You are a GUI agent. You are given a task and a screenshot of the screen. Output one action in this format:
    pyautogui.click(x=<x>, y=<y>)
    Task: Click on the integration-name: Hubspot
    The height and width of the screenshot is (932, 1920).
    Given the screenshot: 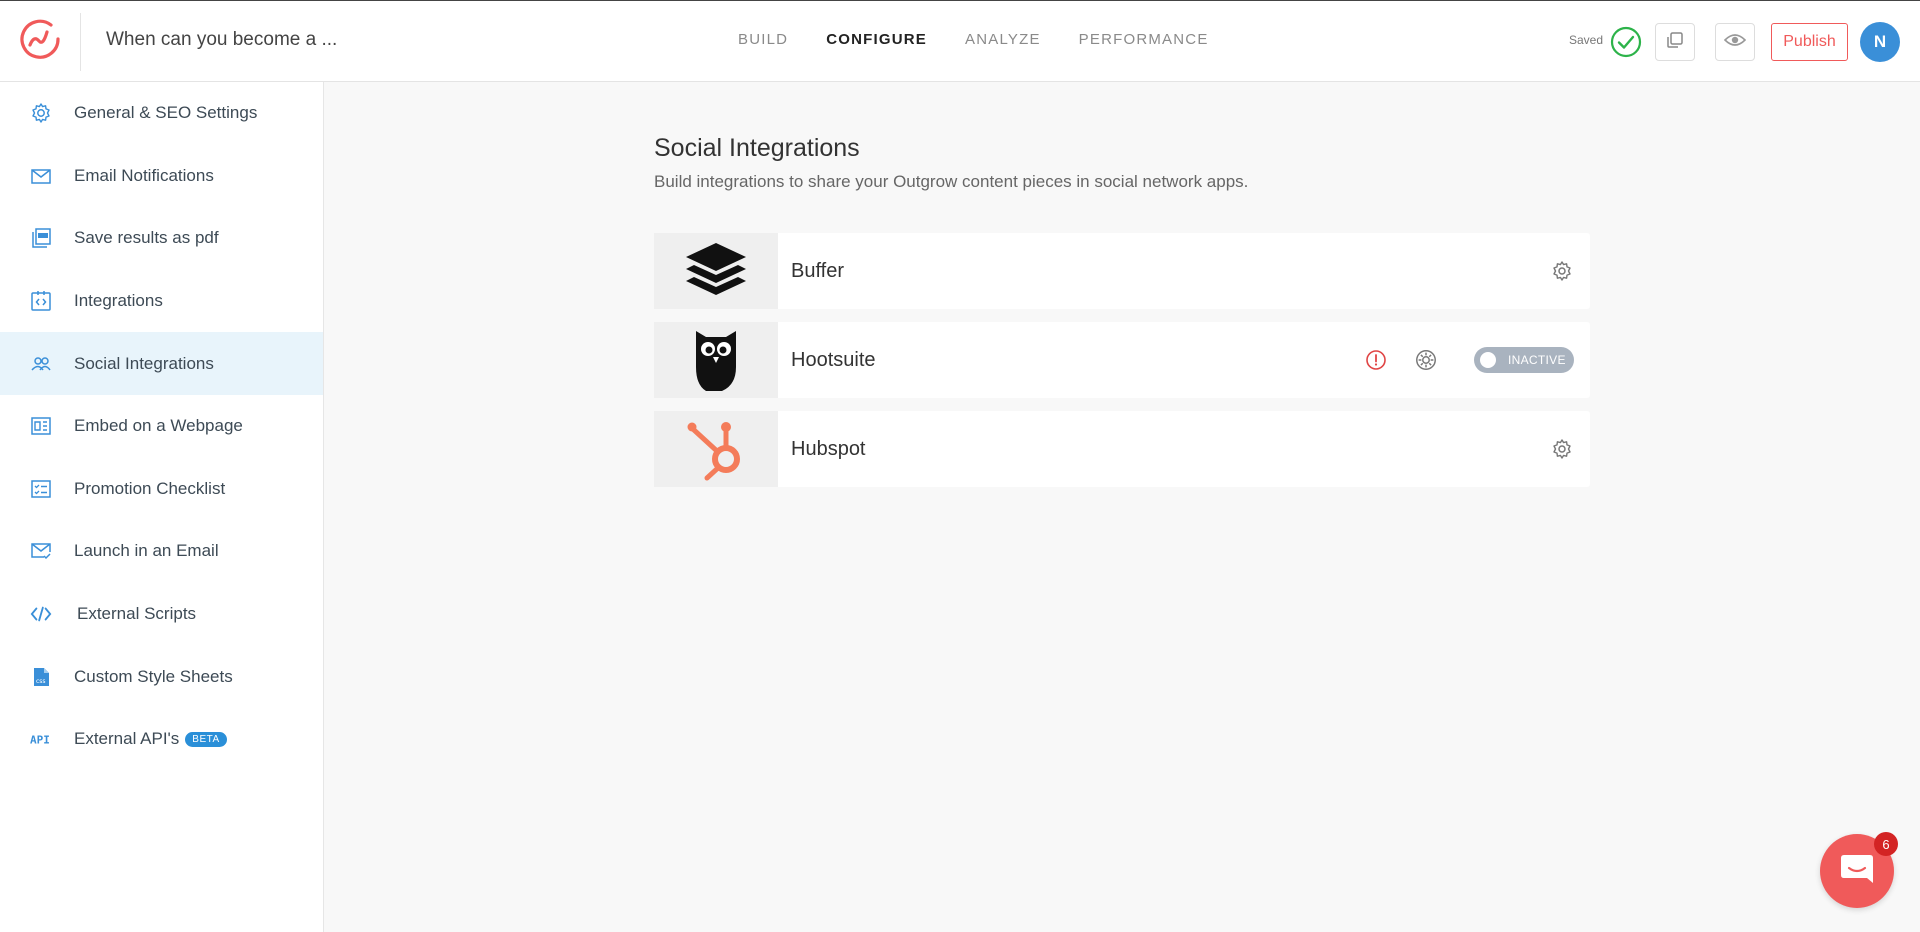 What is the action you would take?
    pyautogui.click(x=828, y=448)
    